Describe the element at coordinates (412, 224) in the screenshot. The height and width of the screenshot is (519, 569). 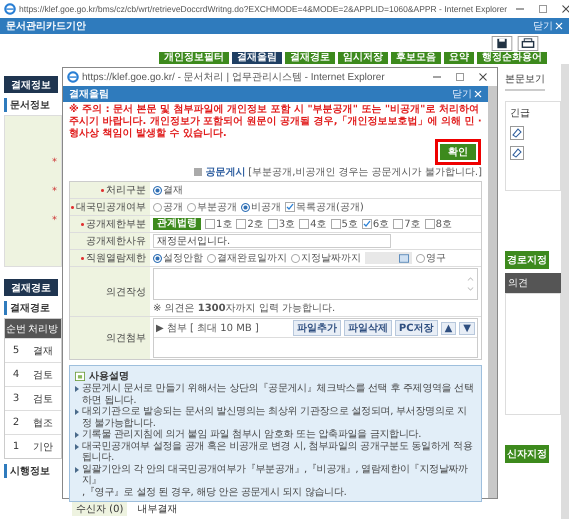
I see `checkbox-label: 7호` at that location.